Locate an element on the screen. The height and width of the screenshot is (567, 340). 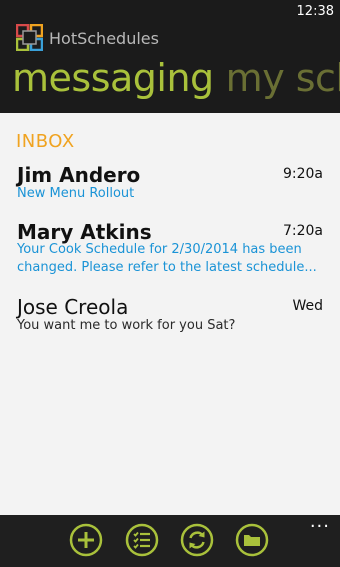
message-time: 7:20a is located at coordinates (302, 231).